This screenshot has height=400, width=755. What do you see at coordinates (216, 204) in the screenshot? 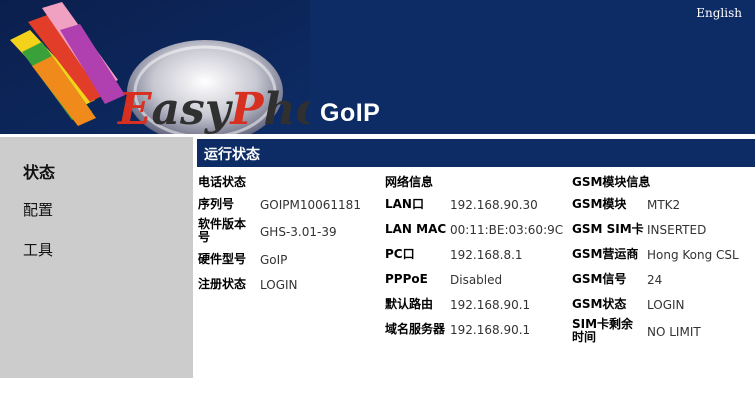
I see `info-label: 序列号` at bounding box center [216, 204].